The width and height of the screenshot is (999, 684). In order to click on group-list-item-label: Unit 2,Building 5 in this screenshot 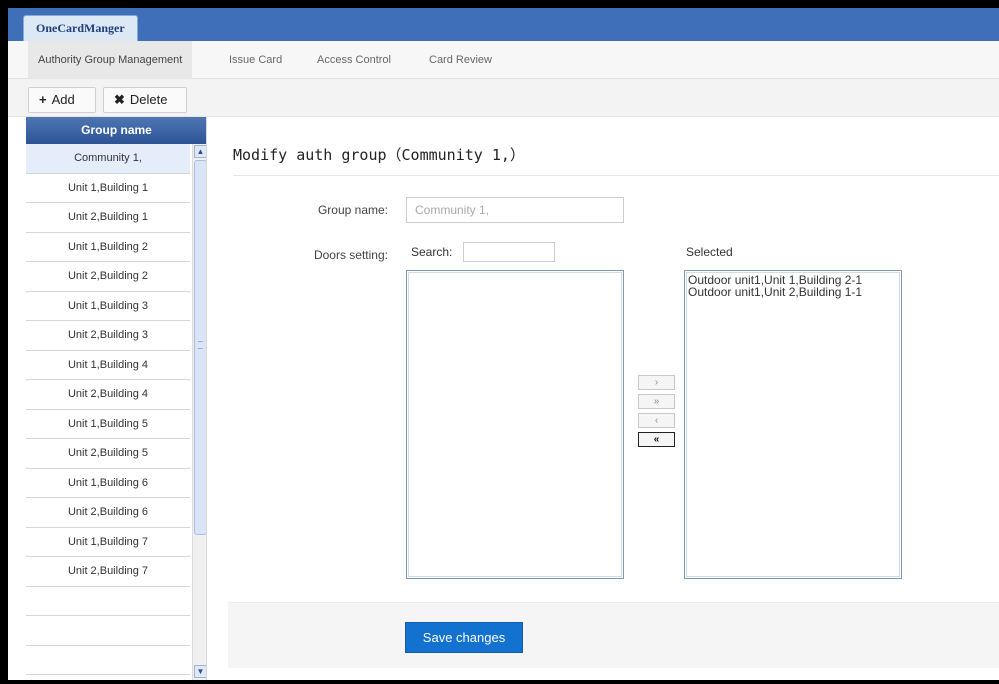, I will do `click(108, 453)`.